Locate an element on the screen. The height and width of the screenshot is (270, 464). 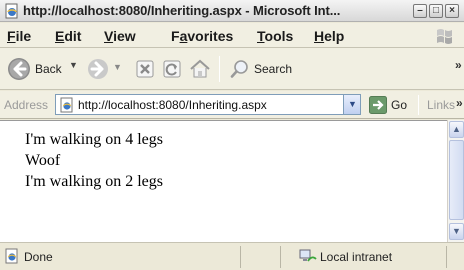
search-icon is located at coordinates (240, 69).